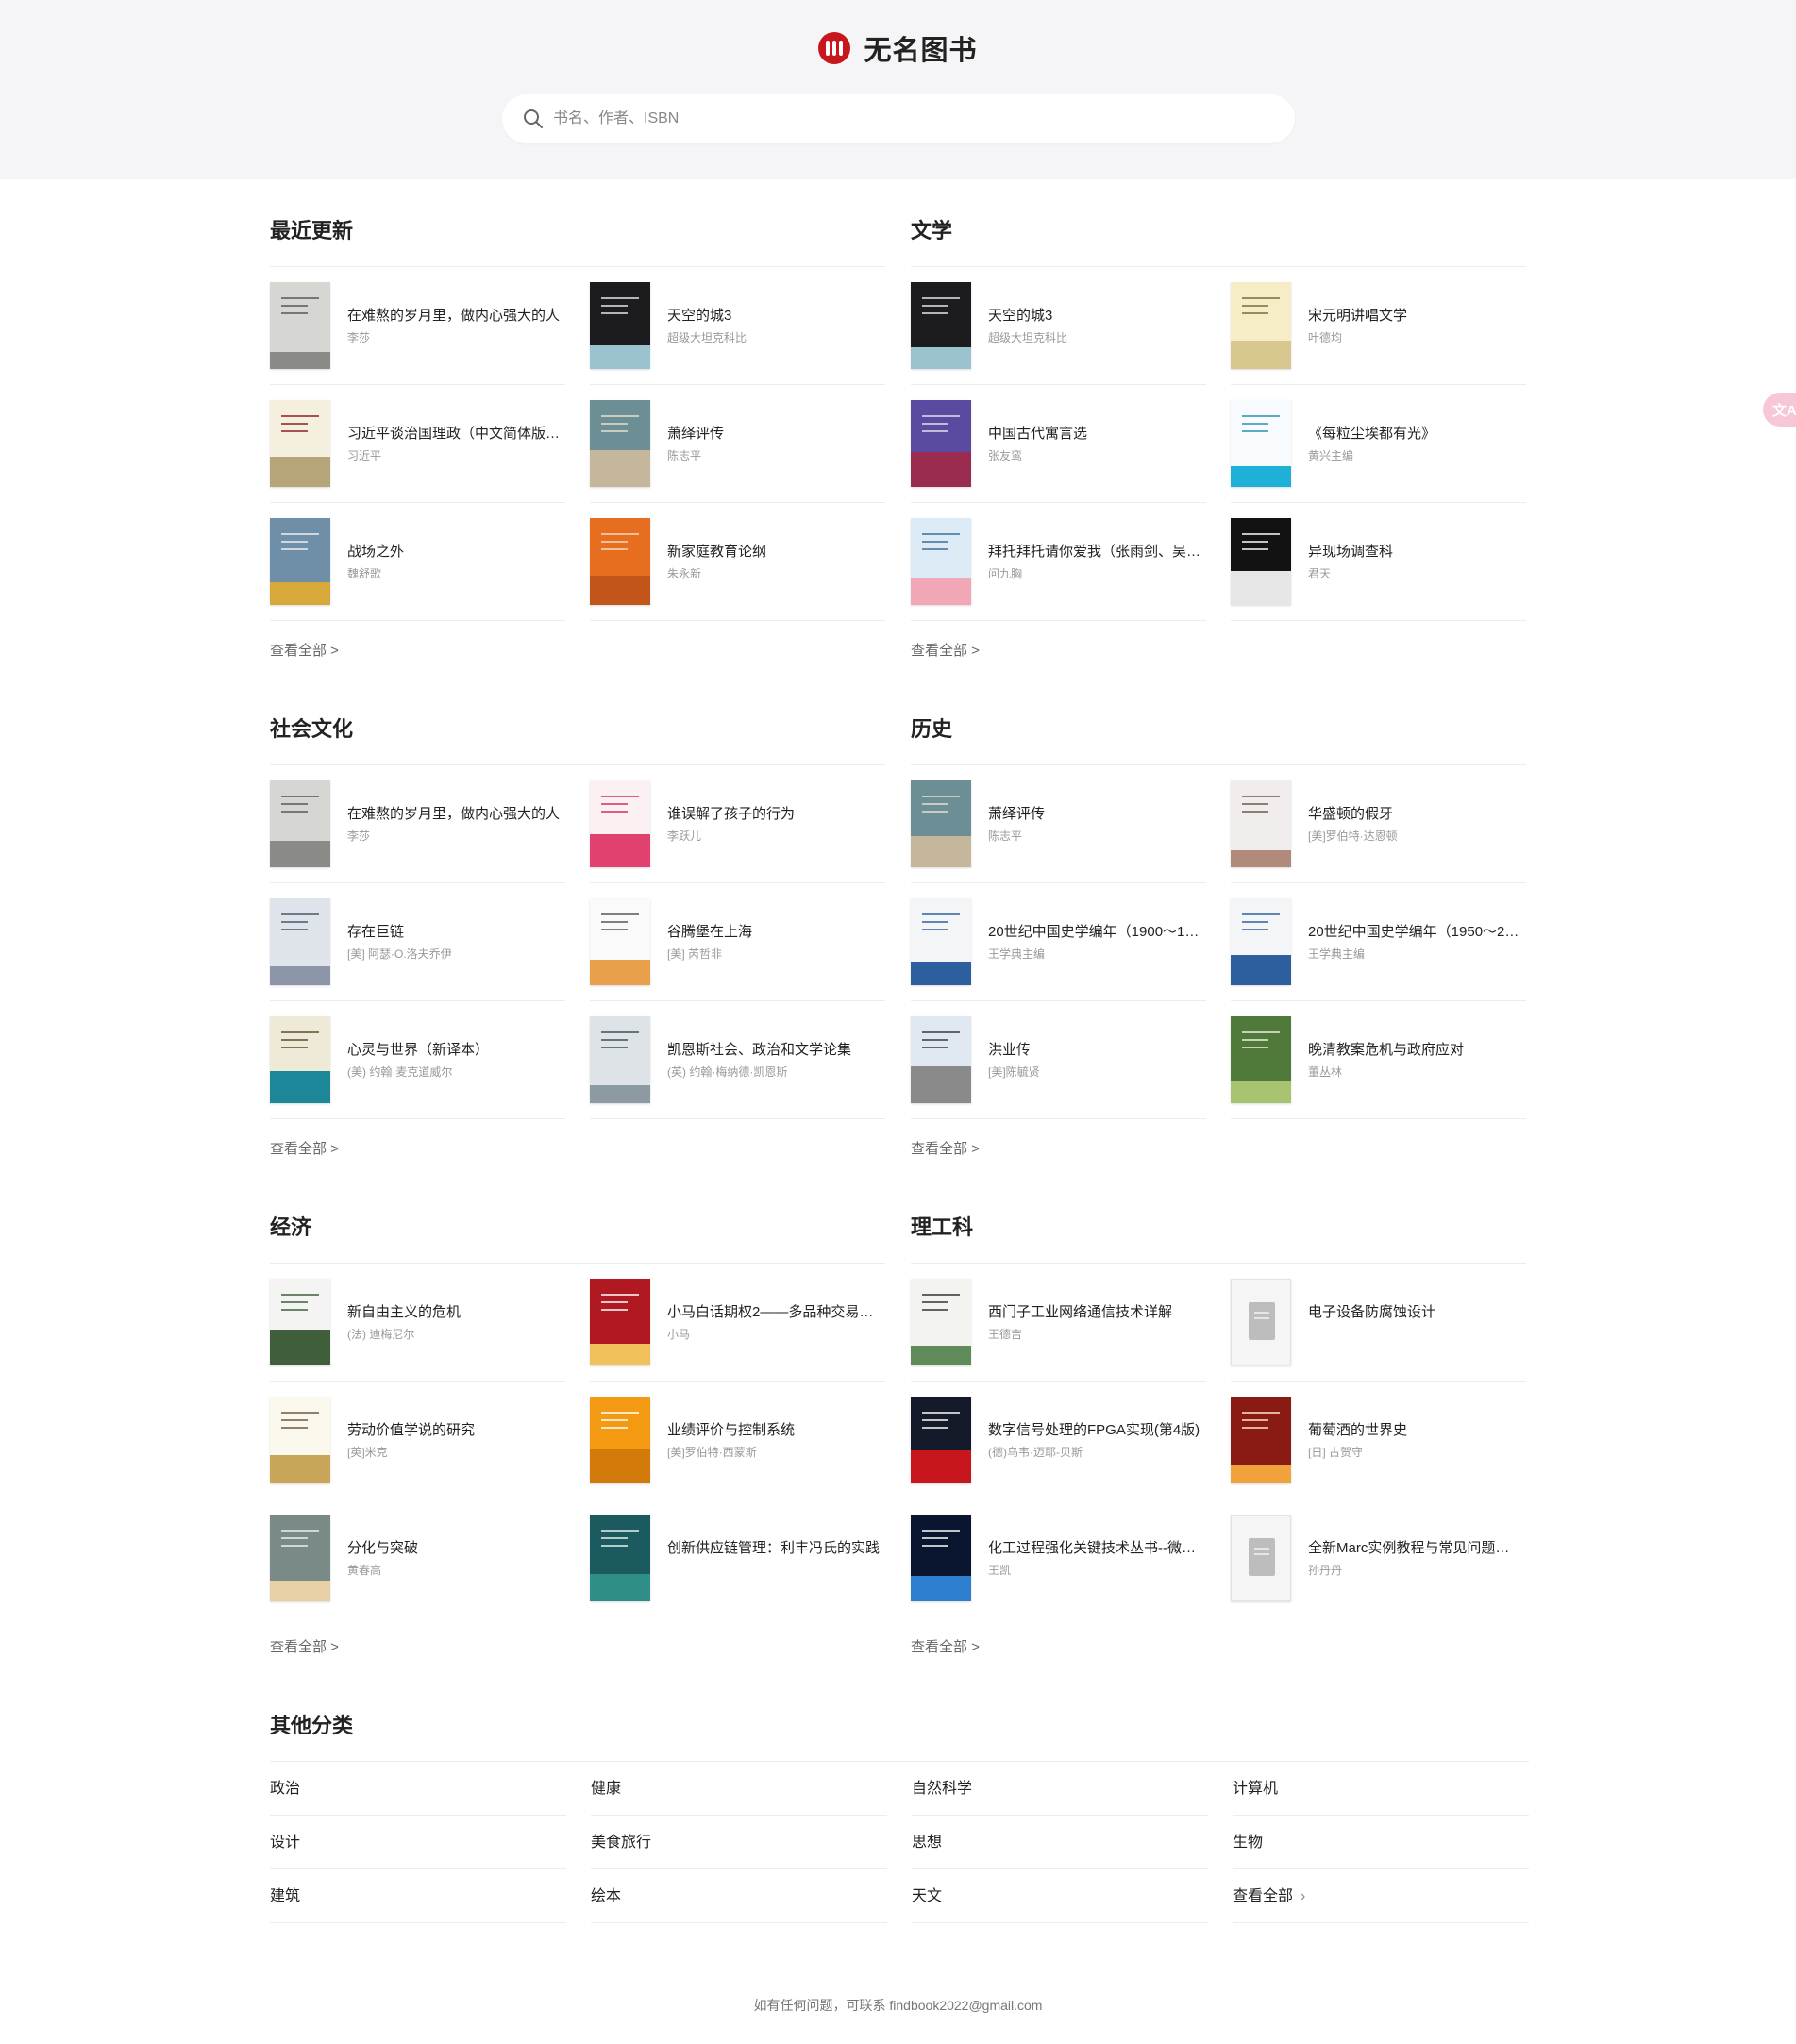  I want to click on section-title: 理工科, so click(1218, 1228).